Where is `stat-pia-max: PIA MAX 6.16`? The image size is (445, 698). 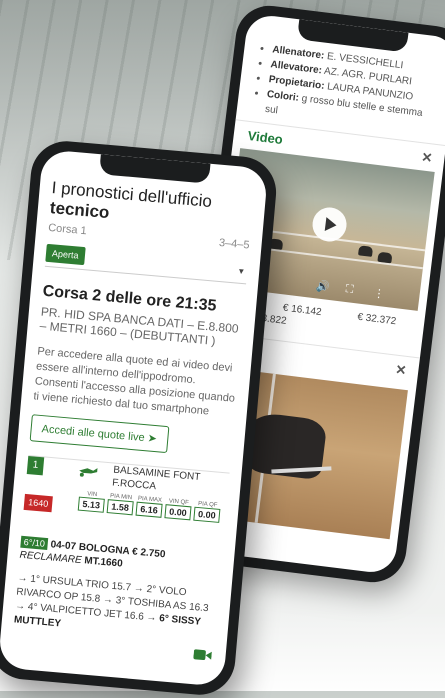 stat-pia-max: PIA MAX 6.16 is located at coordinates (149, 507).